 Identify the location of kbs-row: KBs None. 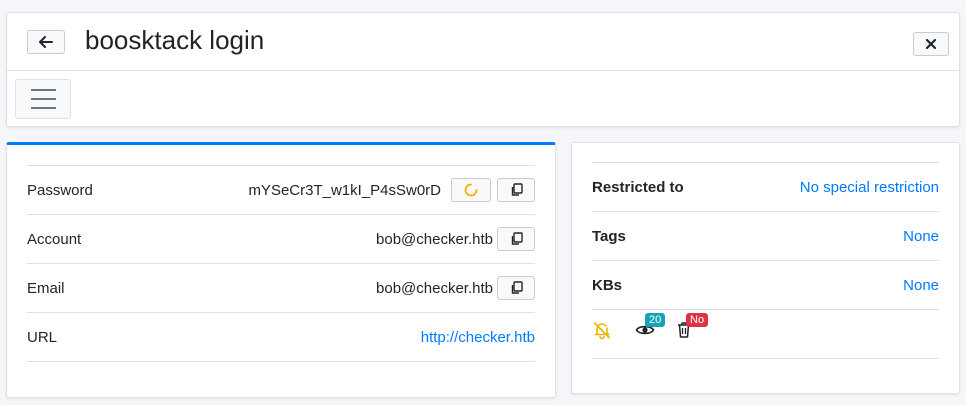
(765, 285).